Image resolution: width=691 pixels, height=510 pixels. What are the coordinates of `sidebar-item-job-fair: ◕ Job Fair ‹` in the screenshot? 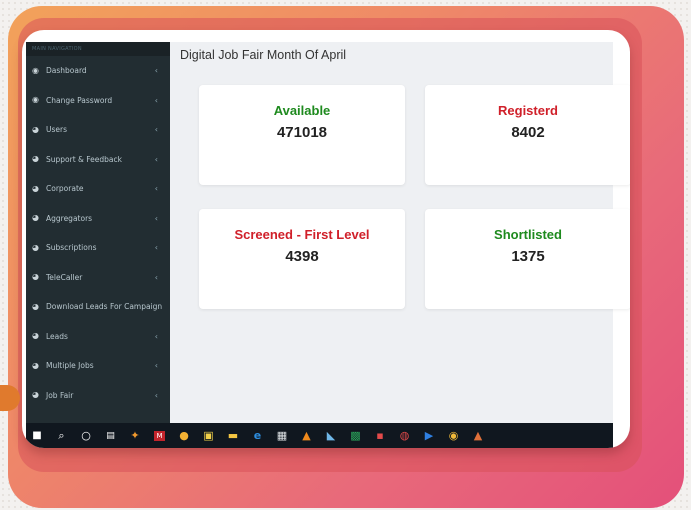 It's located at (98, 396).